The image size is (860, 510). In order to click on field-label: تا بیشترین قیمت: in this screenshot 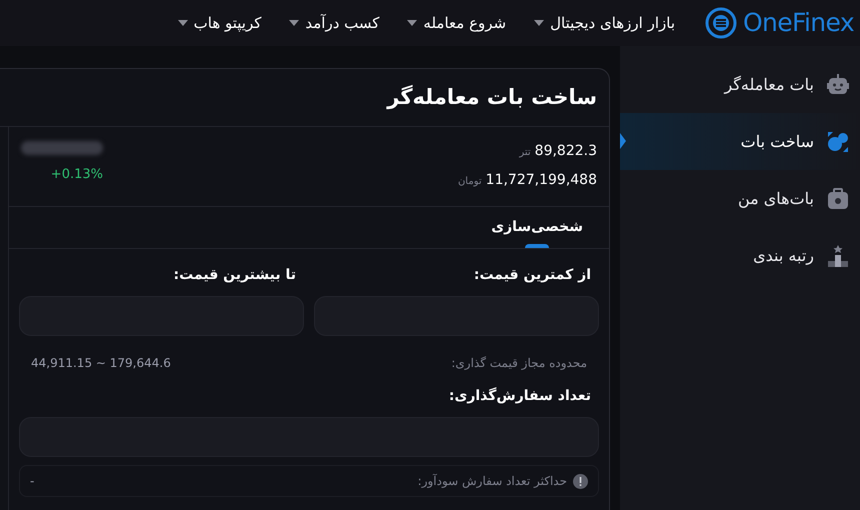, I will do `click(234, 275)`.